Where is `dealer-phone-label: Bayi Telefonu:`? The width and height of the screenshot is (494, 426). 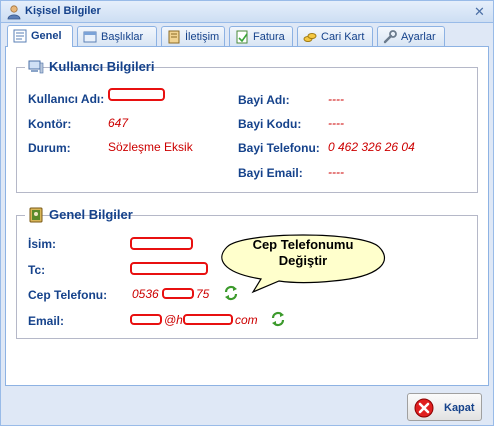
dealer-phone-label: Bayi Telefonu: is located at coordinates (279, 148).